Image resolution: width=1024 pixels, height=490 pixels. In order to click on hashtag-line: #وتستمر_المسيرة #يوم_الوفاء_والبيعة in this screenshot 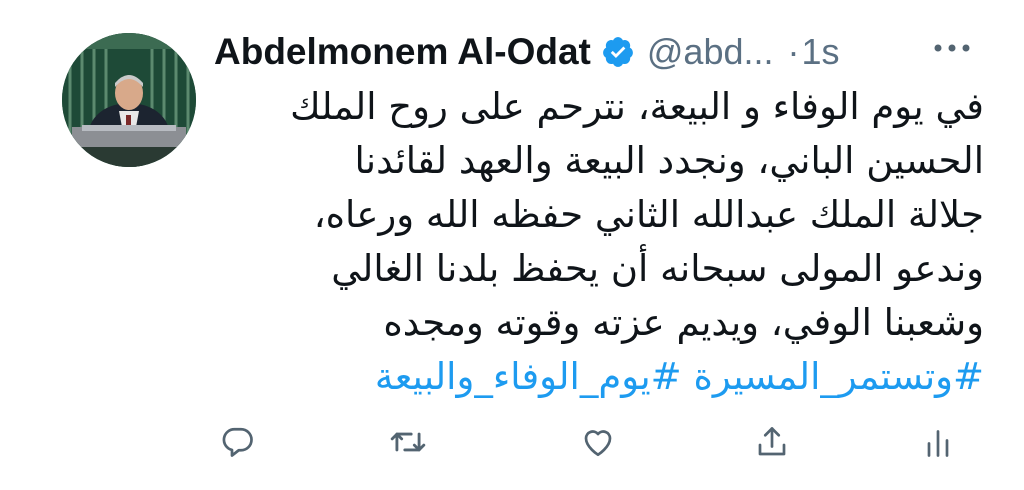, I will do `click(599, 377)`.